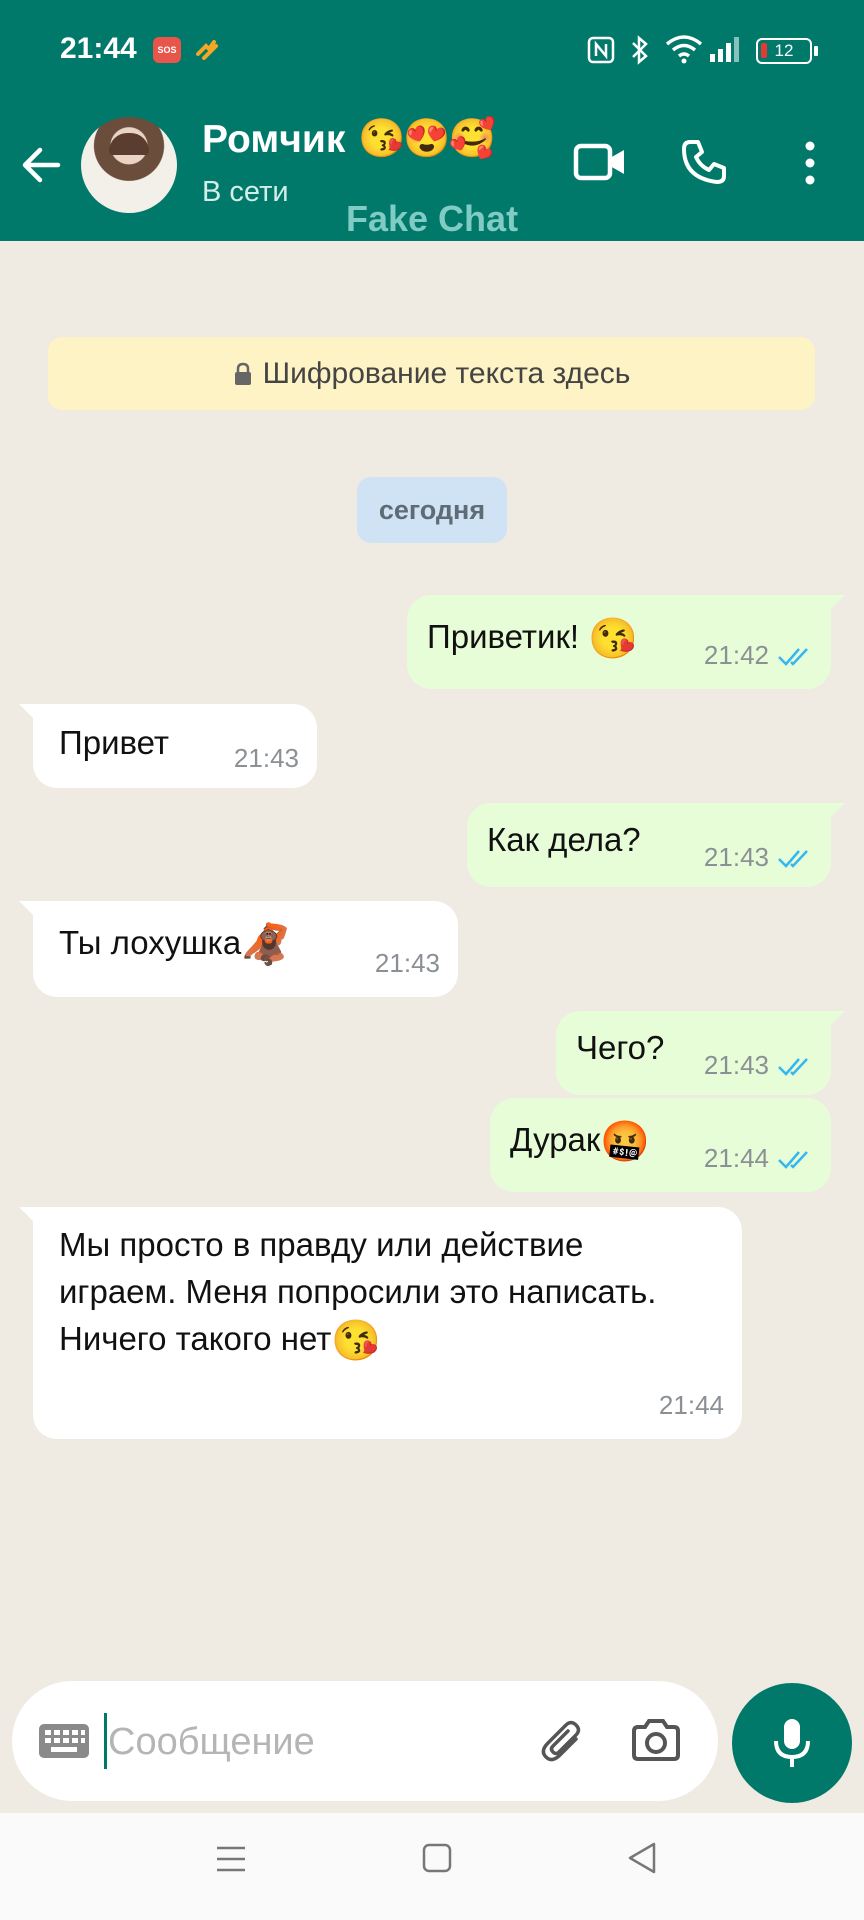  Describe the element at coordinates (245, 192) in the screenshot. I see `presence-status: В сети` at that location.